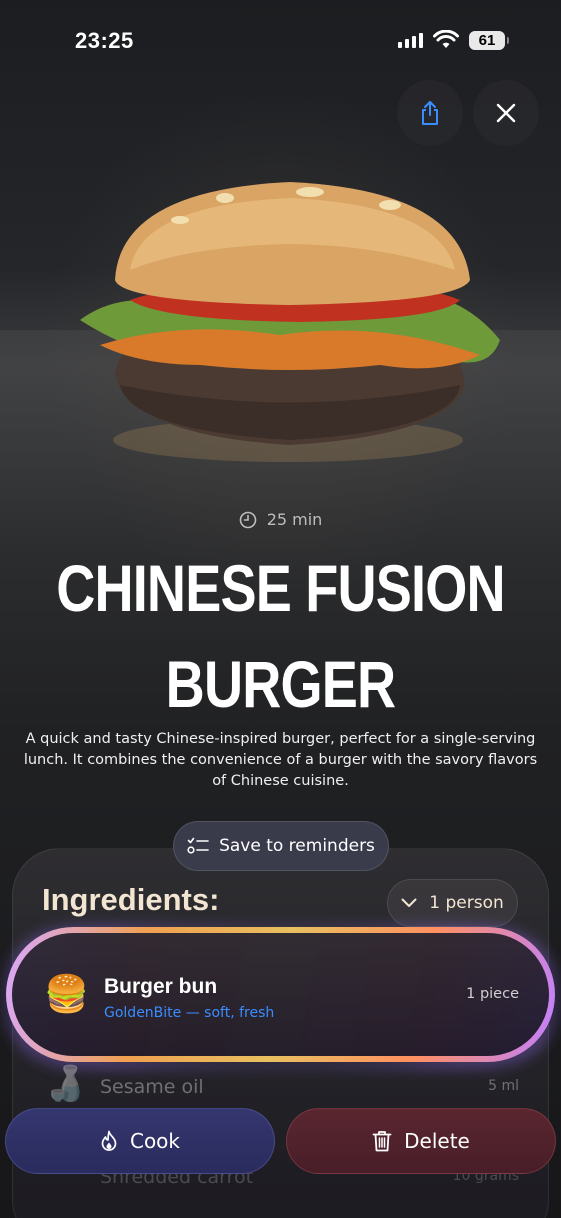 The width and height of the screenshot is (561, 1218). What do you see at coordinates (65, 1084) in the screenshot?
I see `sake-bottle-icon: 🍶` at bounding box center [65, 1084].